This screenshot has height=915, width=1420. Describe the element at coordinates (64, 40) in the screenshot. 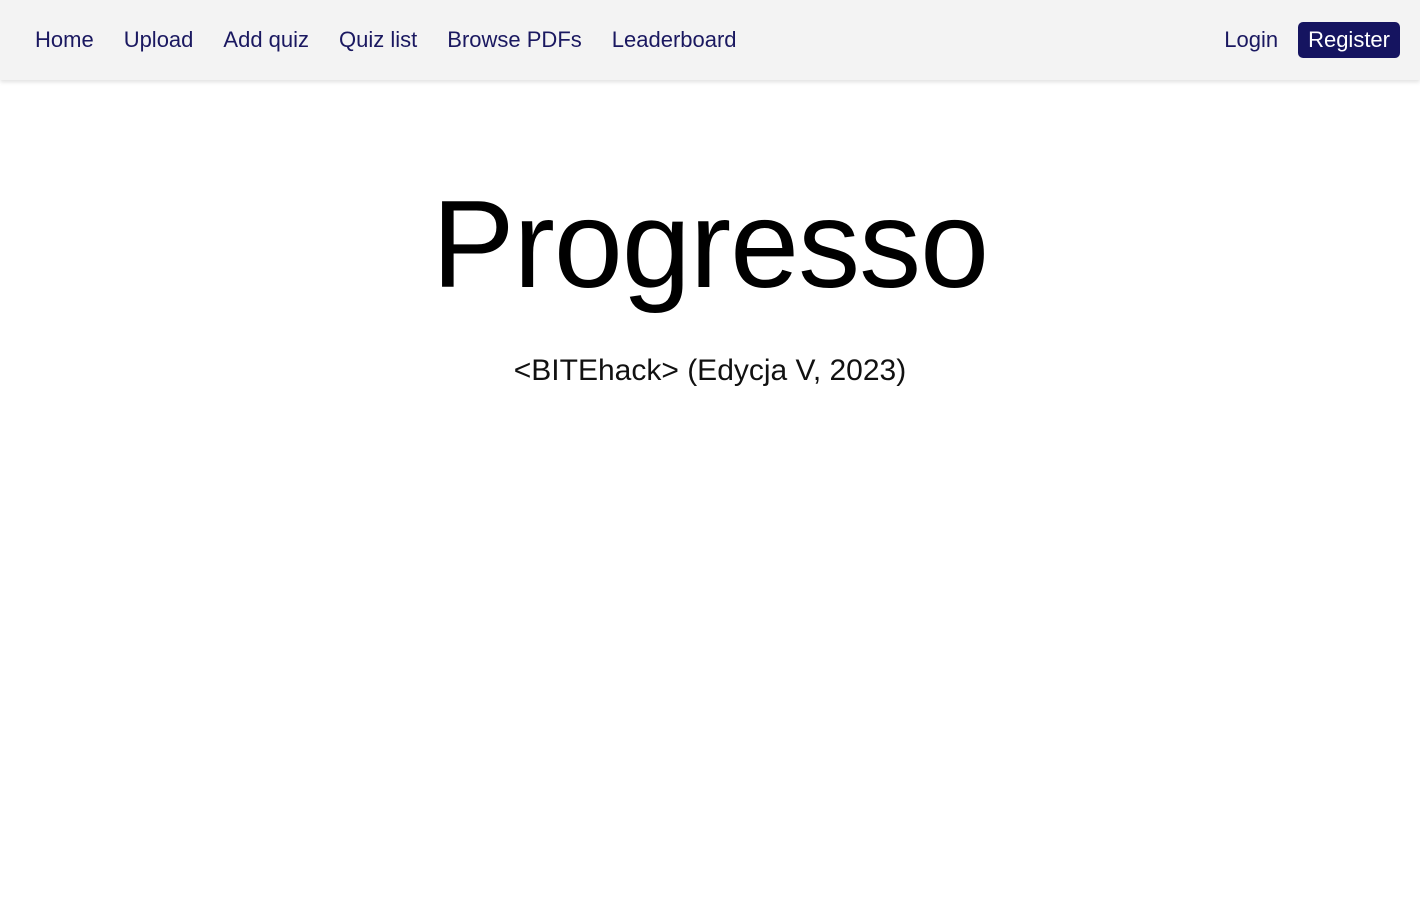

I see `nav-link-home: Home` at that location.